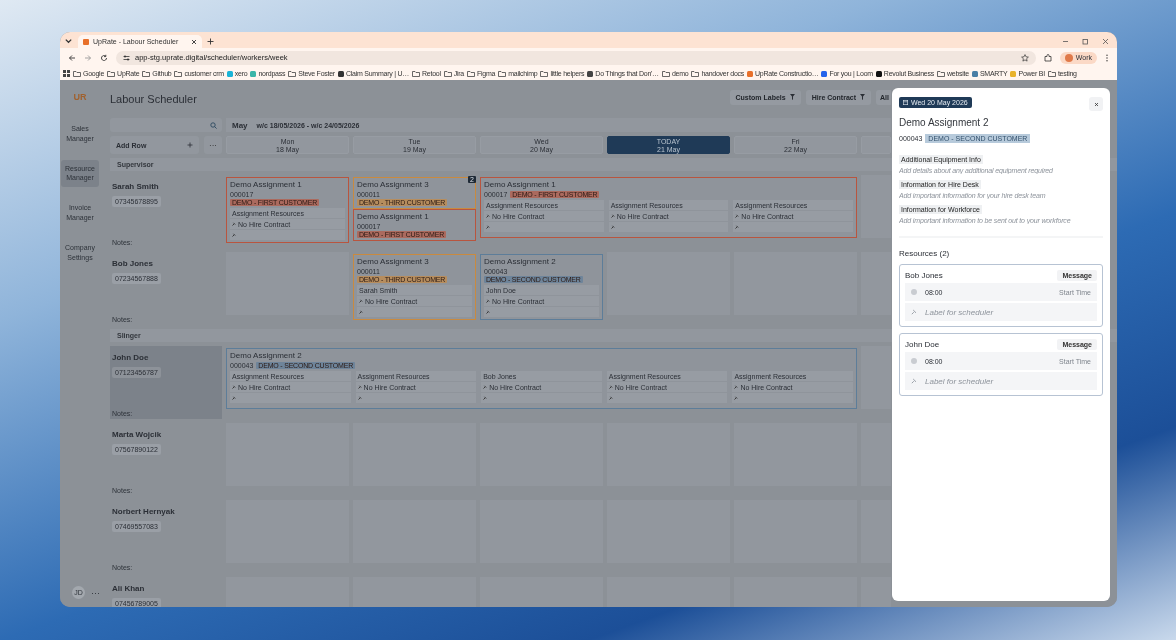 Image resolution: width=1176 pixels, height=640 pixels. What do you see at coordinates (135, 186) in the screenshot?
I see `worker-name: Sarah Smith` at bounding box center [135, 186].